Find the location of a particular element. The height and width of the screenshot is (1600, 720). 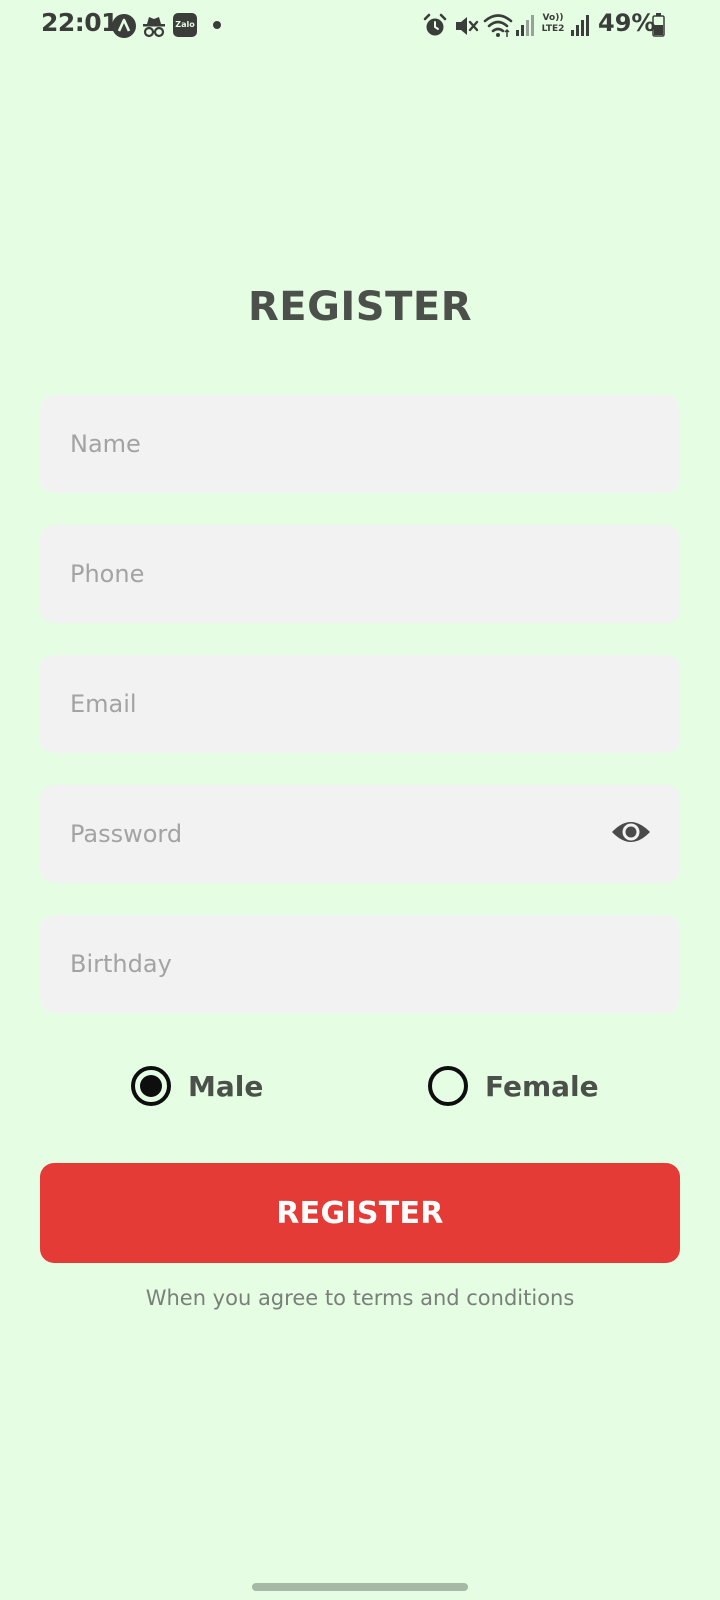

battery-icon is located at coordinates (658, 25).